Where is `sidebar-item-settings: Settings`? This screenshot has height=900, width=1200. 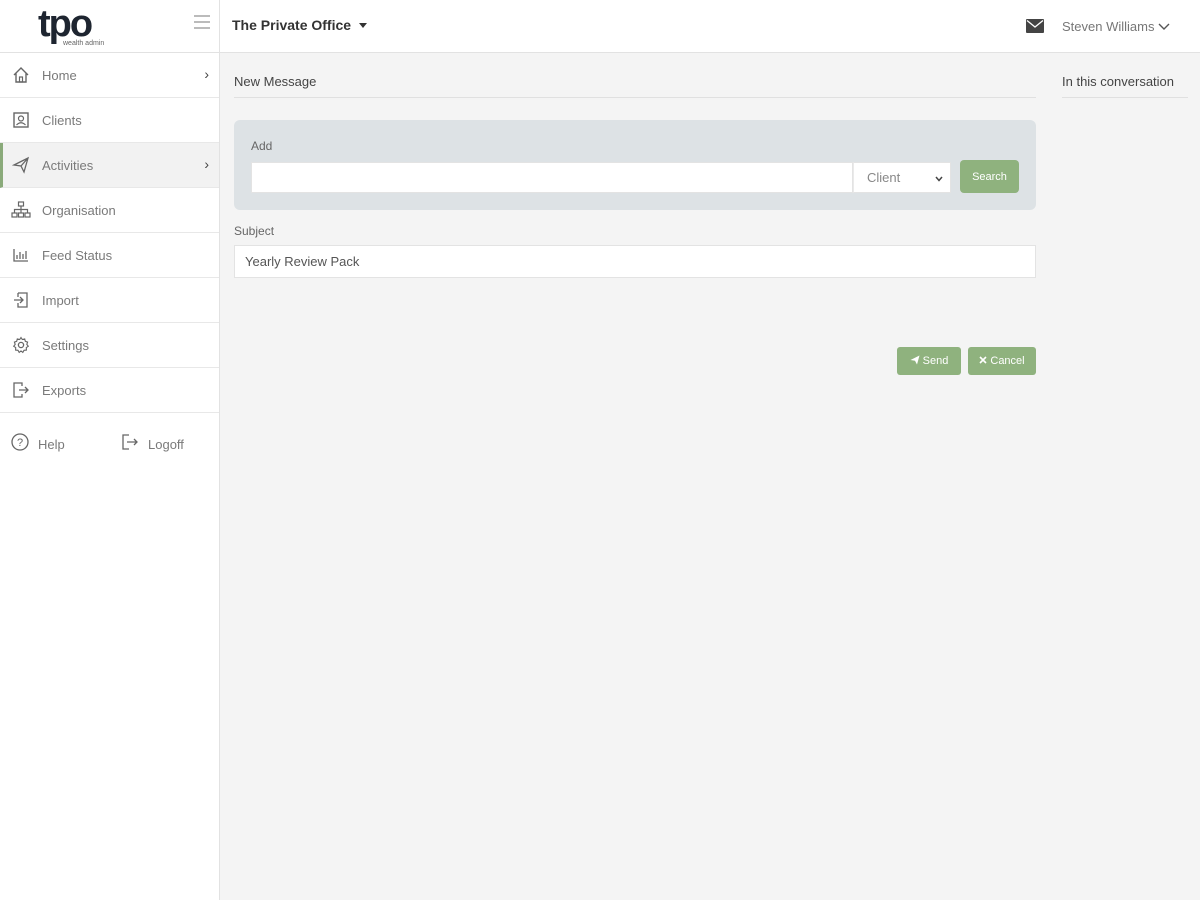
sidebar-item-settings: Settings is located at coordinates (109, 345).